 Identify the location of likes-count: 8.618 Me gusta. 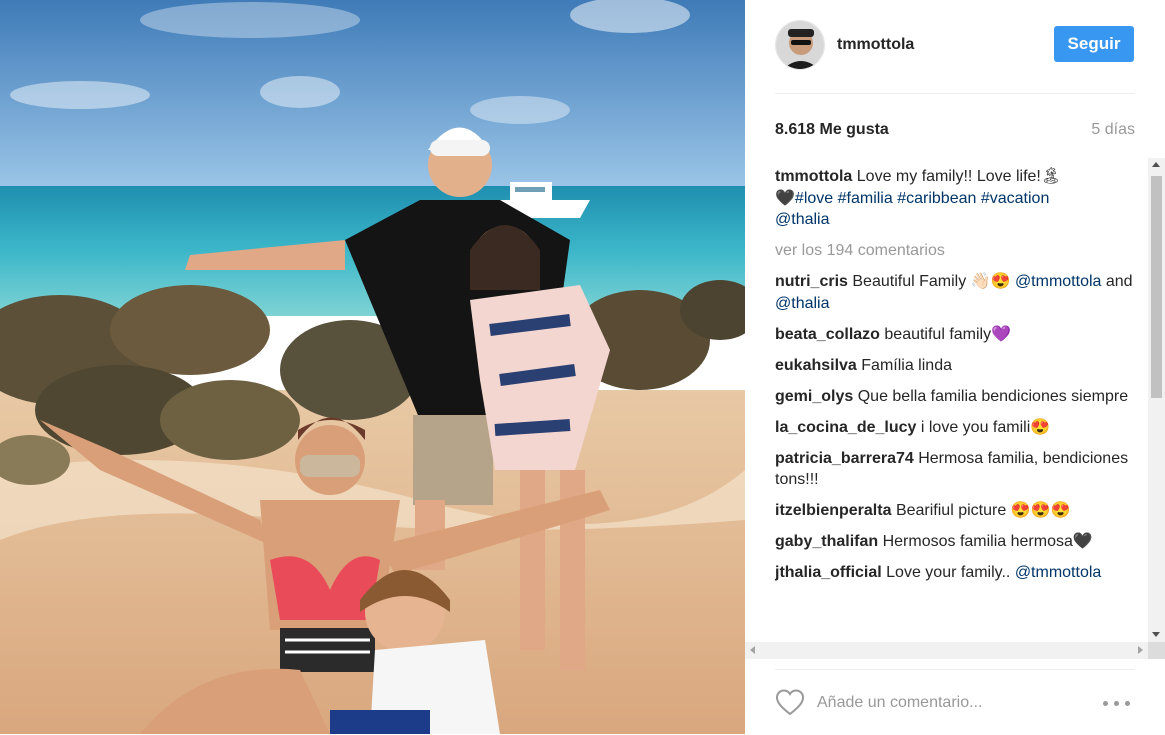
(832, 130).